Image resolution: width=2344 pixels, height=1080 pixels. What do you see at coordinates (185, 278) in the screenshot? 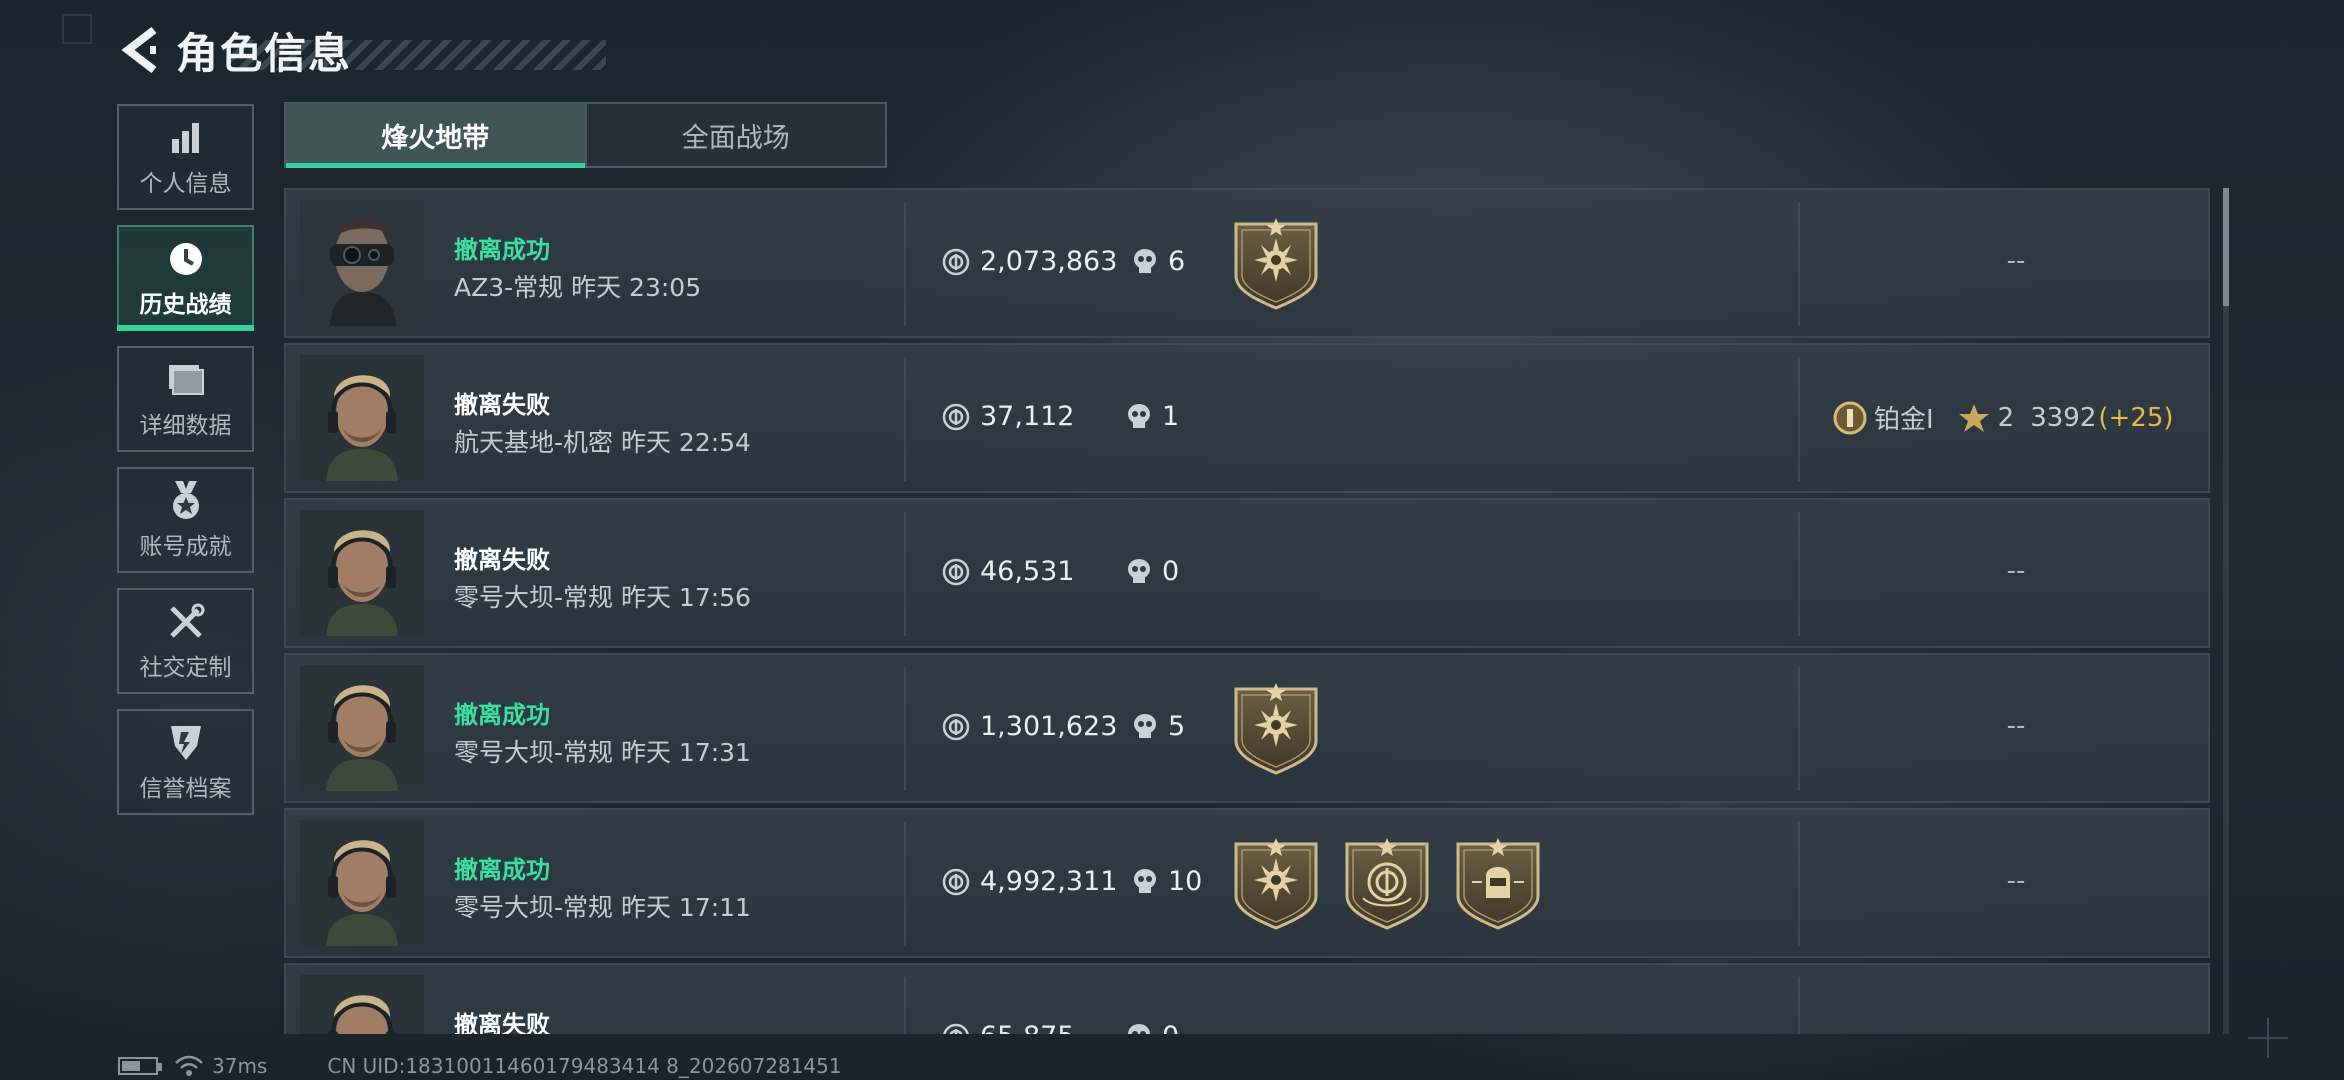
I see `sidebar-item-history: 历史战绩` at bounding box center [185, 278].